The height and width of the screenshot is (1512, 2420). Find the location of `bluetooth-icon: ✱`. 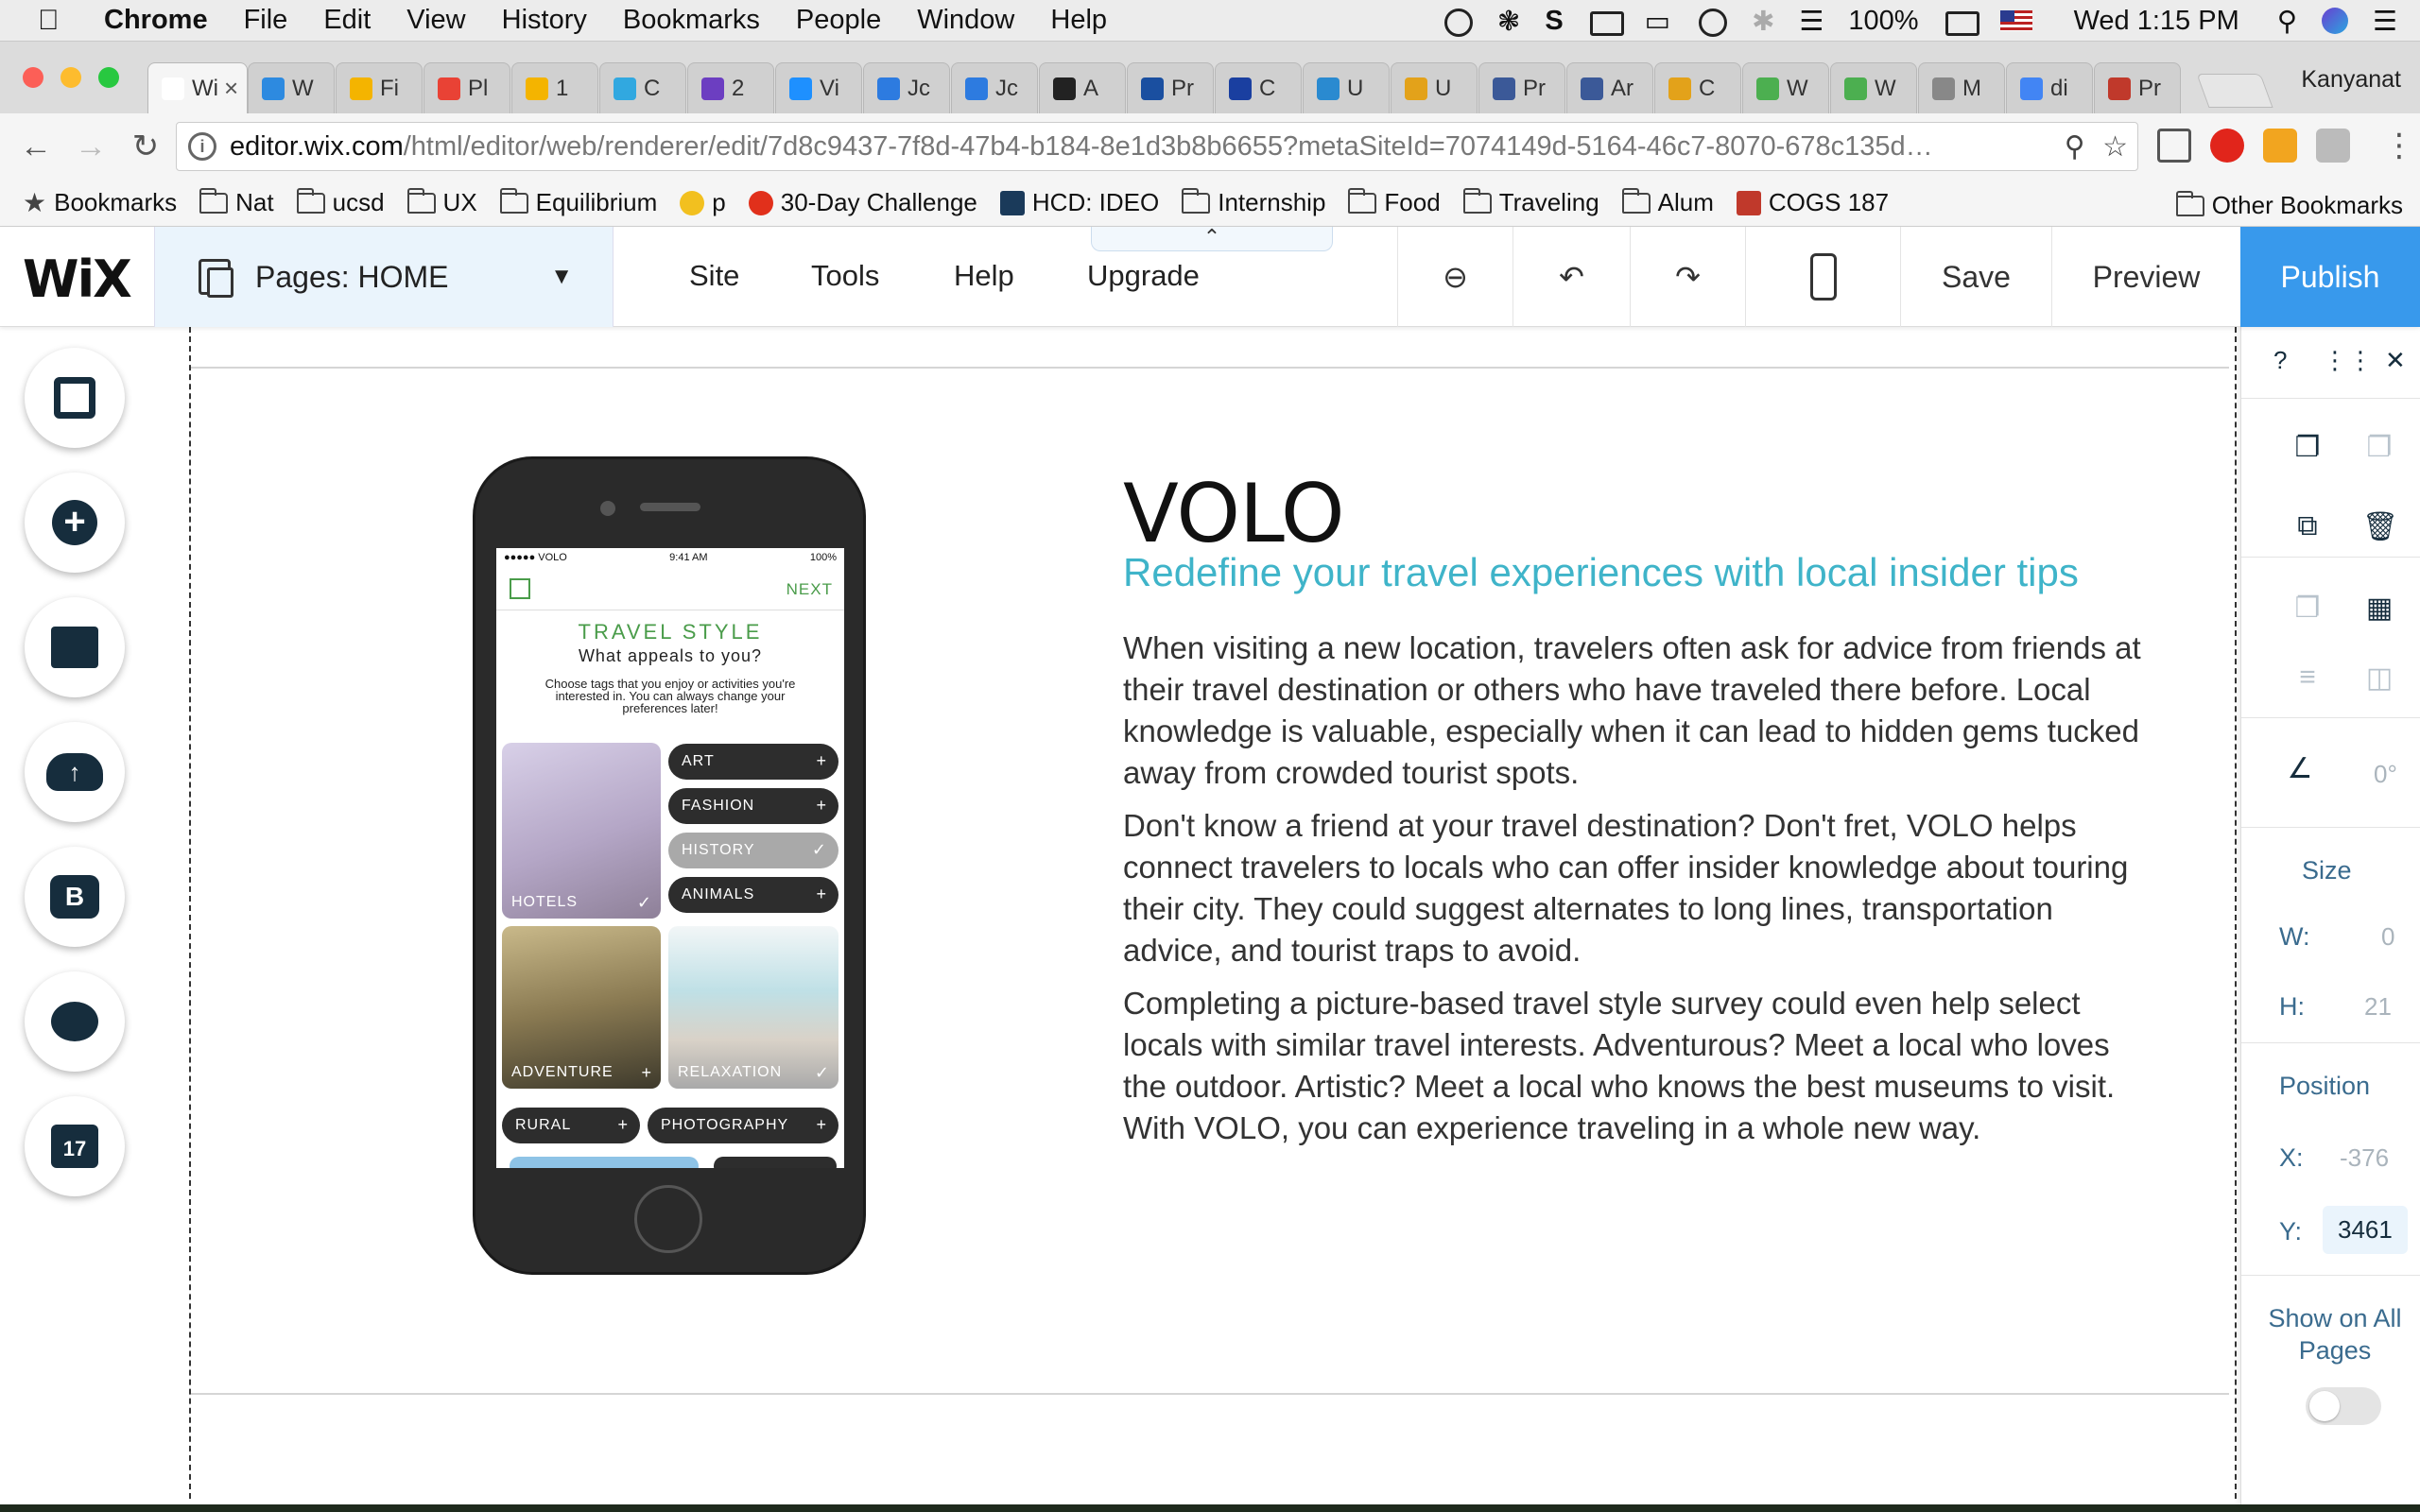

bluetooth-icon: ✱ is located at coordinates (1763, 21).